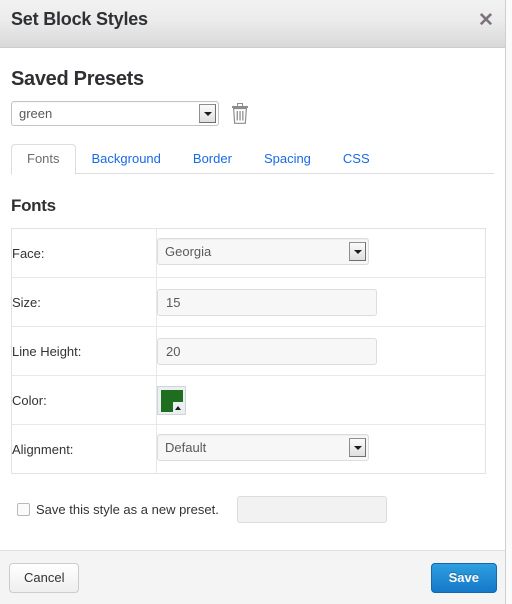  I want to click on style-tabs: Fonts Background Border Spacing CSS, so click(252, 159).